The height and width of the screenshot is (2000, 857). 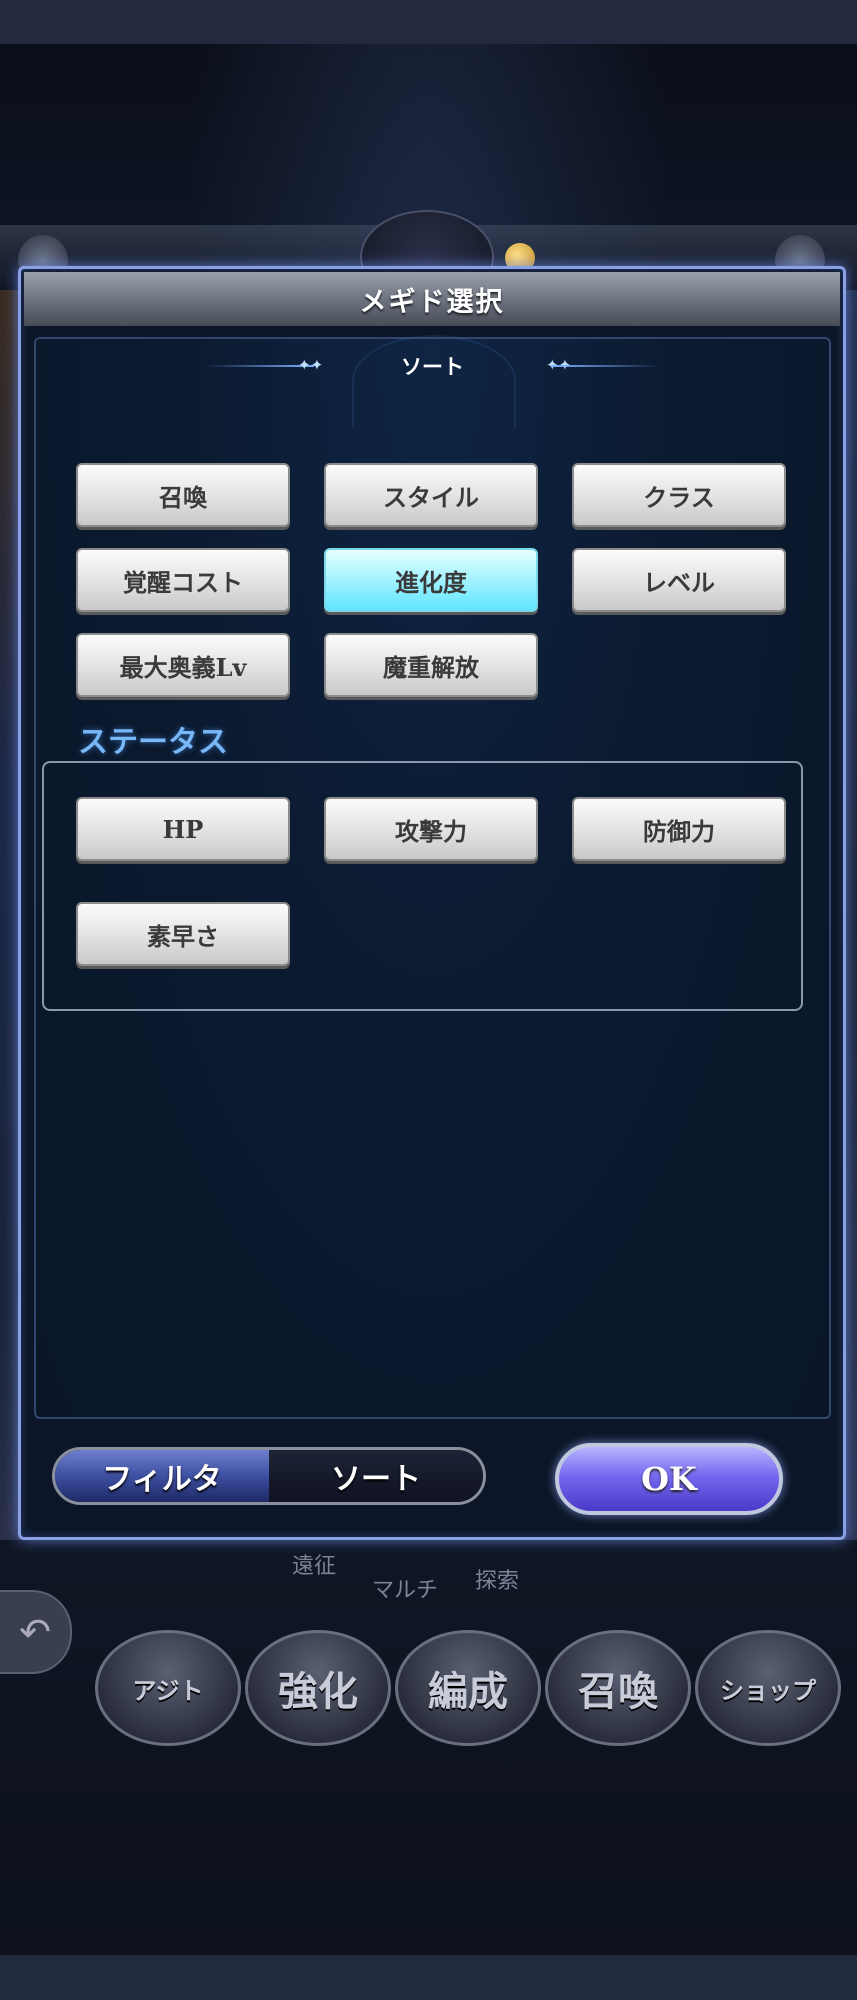 I want to click on bottom-bar, so click(x=428, y=1977).